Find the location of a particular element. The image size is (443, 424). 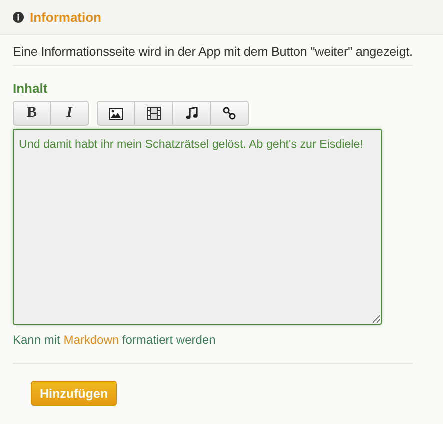

description-text: Eine Informationsseite wird in der App mit dem Button "weiter" angezeigt. is located at coordinates (213, 50).